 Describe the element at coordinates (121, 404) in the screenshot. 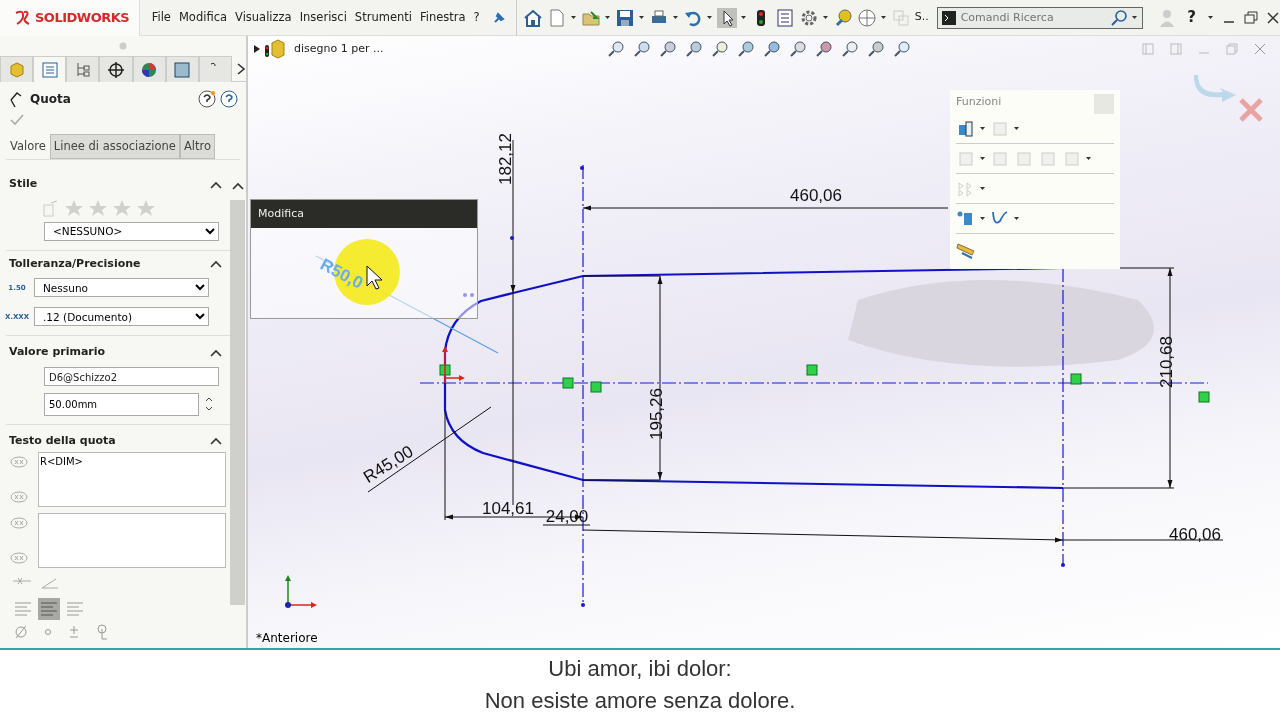

I see `value-field: 50.00mm` at that location.